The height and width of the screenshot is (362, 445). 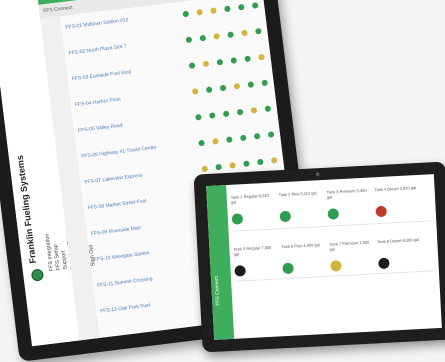 I want to click on site-link: FFS-03 Eastside Fuel Stop, so click(x=101, y=75).